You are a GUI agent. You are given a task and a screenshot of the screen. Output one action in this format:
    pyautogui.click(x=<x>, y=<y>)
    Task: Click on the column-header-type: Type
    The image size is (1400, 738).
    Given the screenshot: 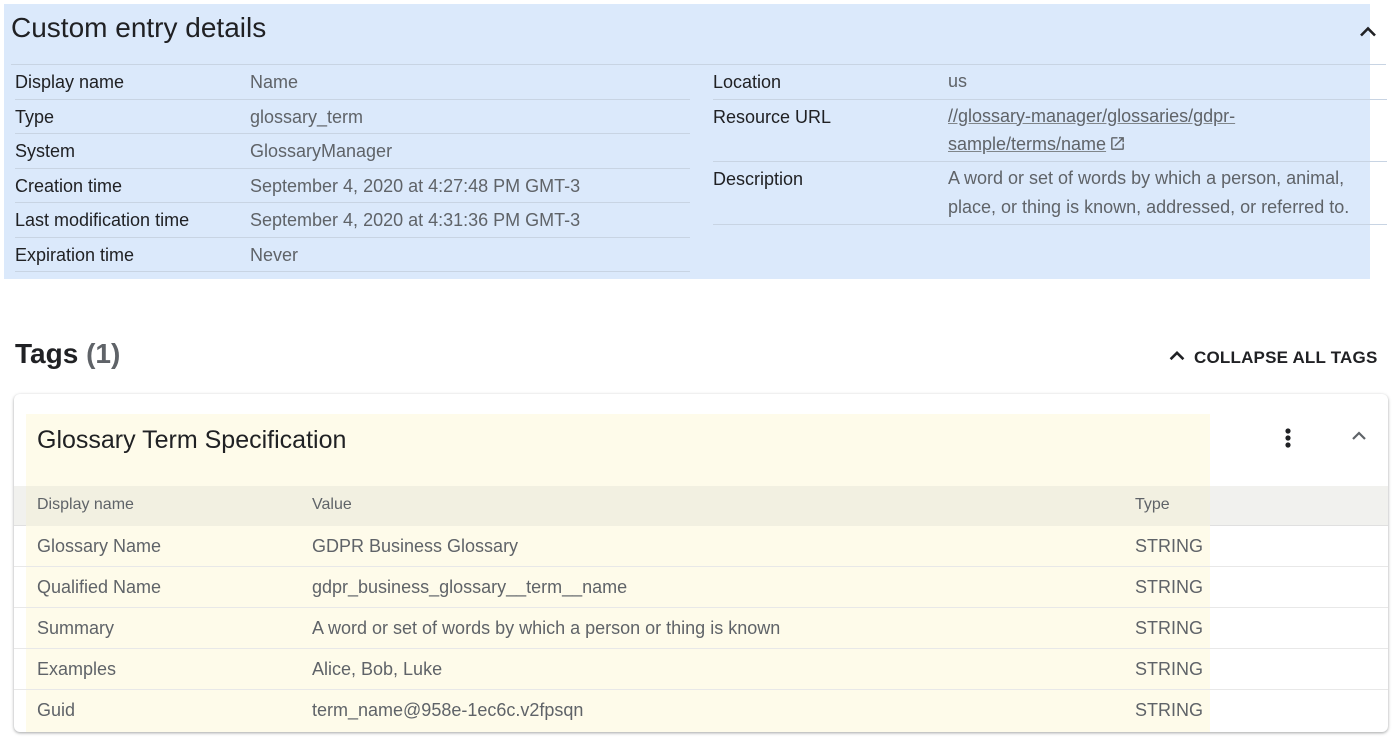 What is the action you would take?
    pyautogui.click(x=1152, y=505)
    